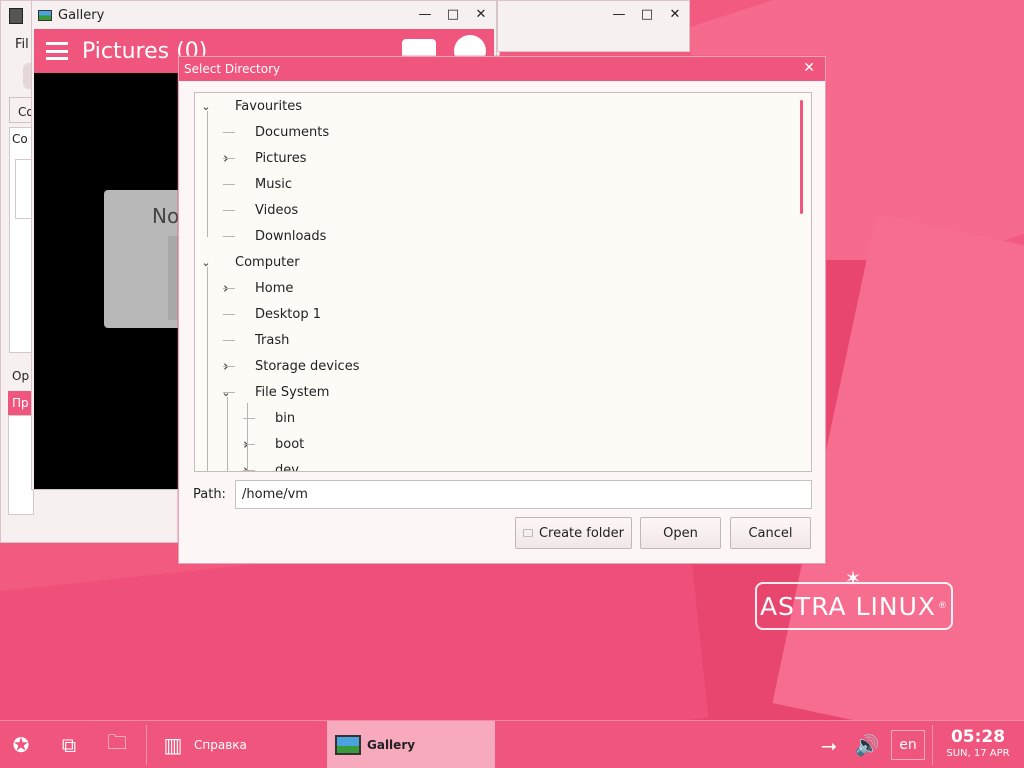 This screenshot has height=768, width=1024. Describe the element at coordinates (21, 376) in the screenshot. I see `side-label: Op` at that location.